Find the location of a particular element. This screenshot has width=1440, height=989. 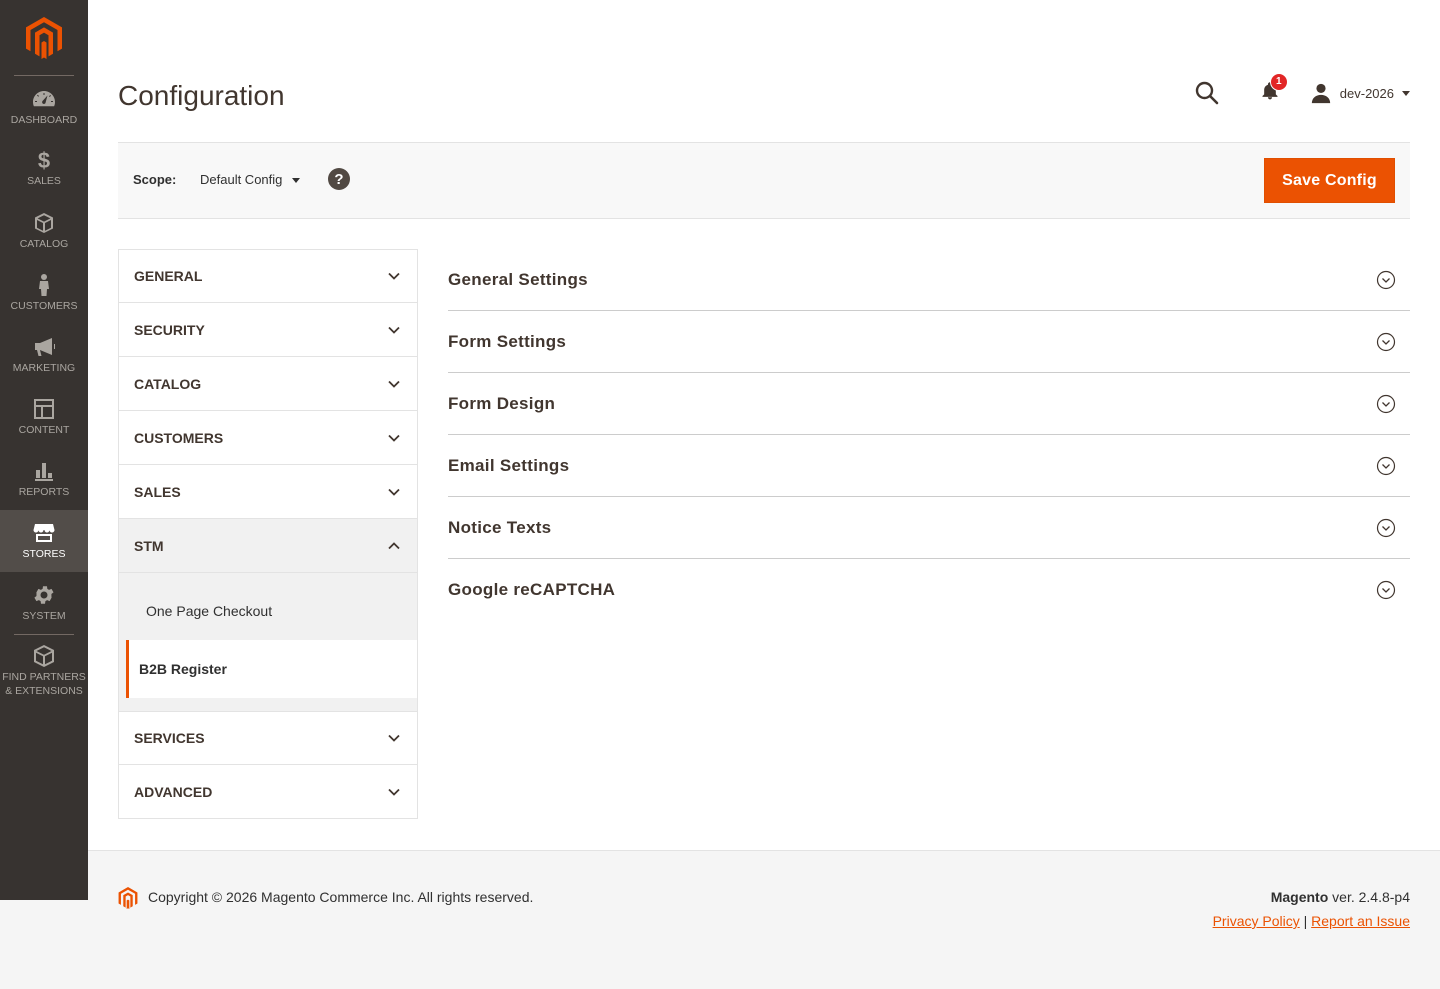

tab-label: CATALOG is located at coordinates (168, 383).